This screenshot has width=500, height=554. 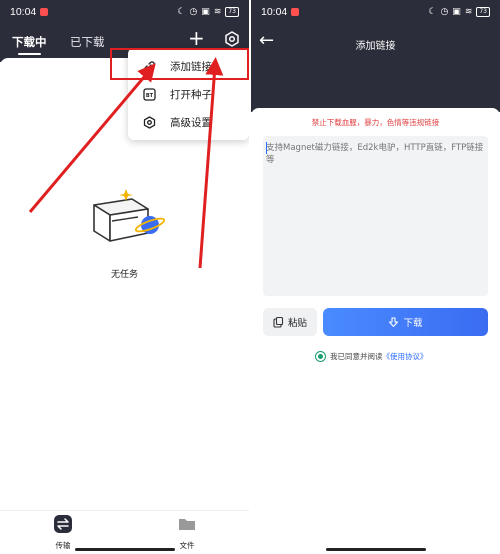 I want to click on empty-box-illustration, so click(x=129, y=215).